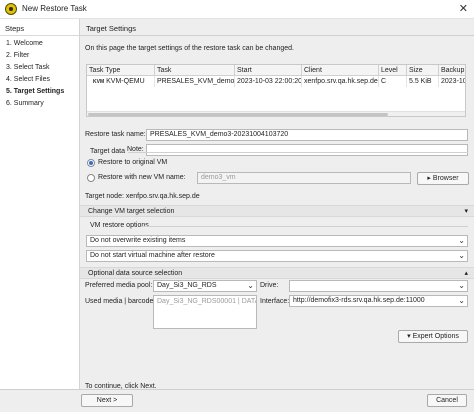  I want to click on overwrite-option-select: Do not overwrite existing items ⌄, so click(277, 241).